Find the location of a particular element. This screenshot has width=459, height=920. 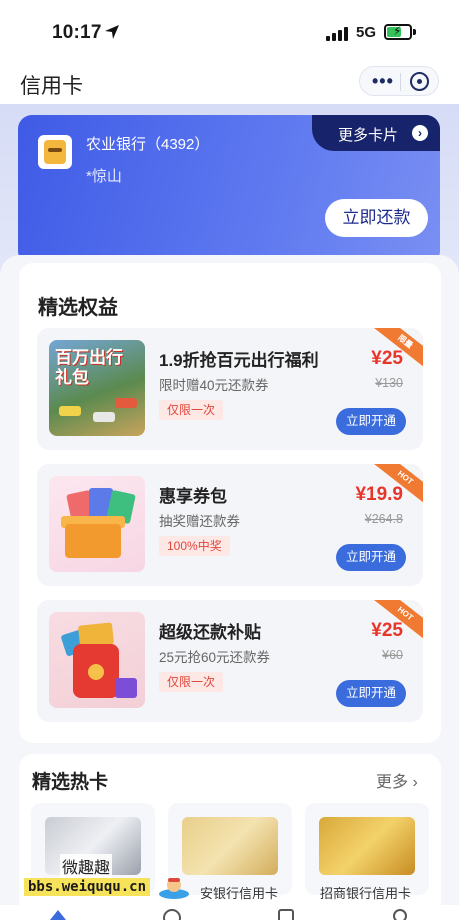

hot-cards-more-link: 更多 › is located at coordinates (397, 780).